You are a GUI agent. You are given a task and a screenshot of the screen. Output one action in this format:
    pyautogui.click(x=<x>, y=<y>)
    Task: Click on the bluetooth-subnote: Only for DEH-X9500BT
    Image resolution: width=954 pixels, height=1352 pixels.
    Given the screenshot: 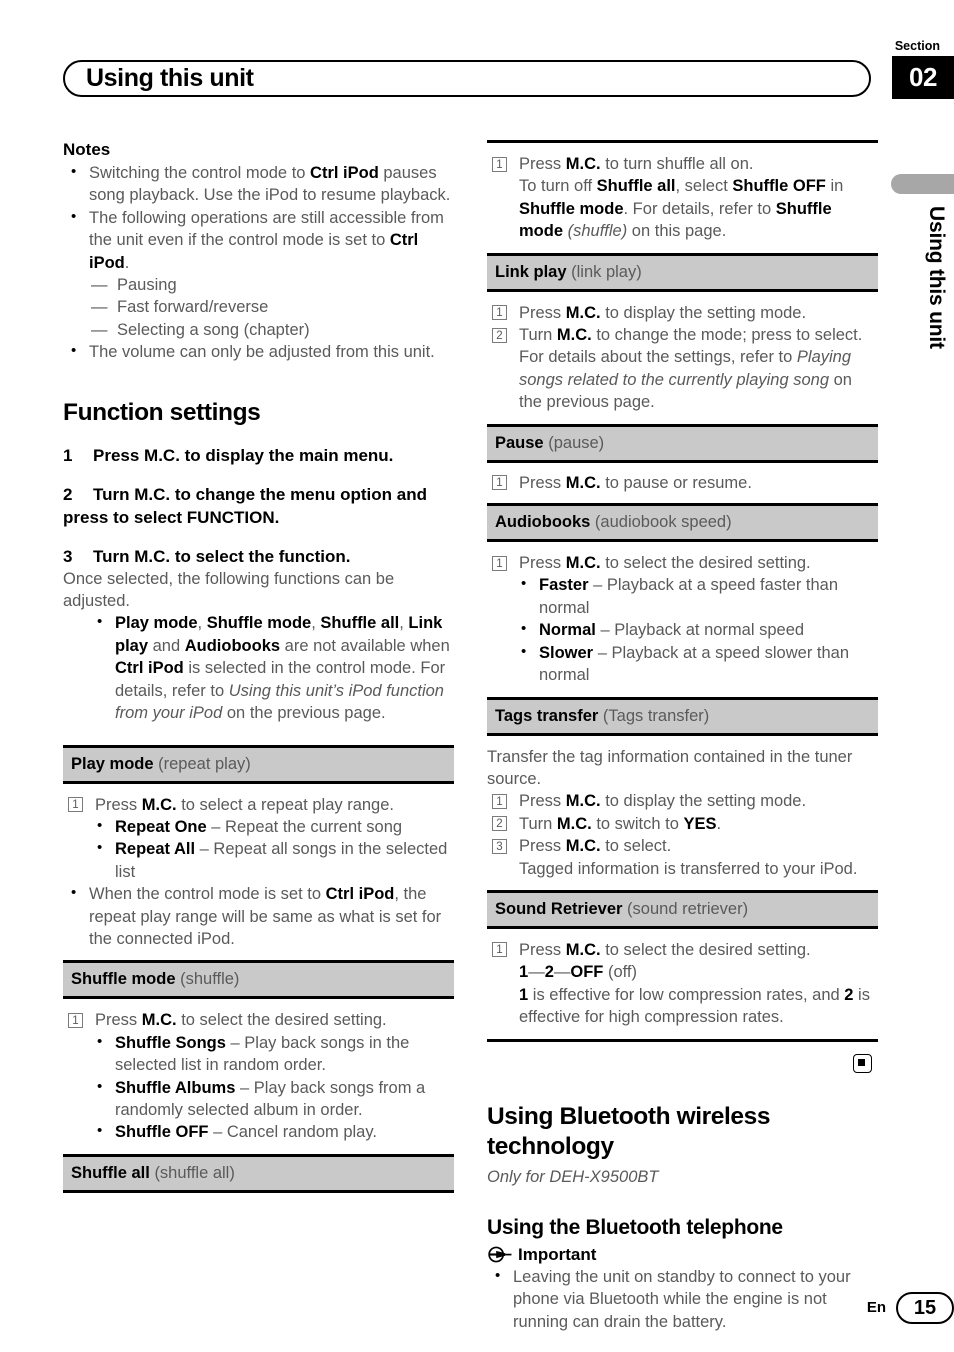 What is the action you would take?
    pyautogui.click(x=573, y=1176)
    